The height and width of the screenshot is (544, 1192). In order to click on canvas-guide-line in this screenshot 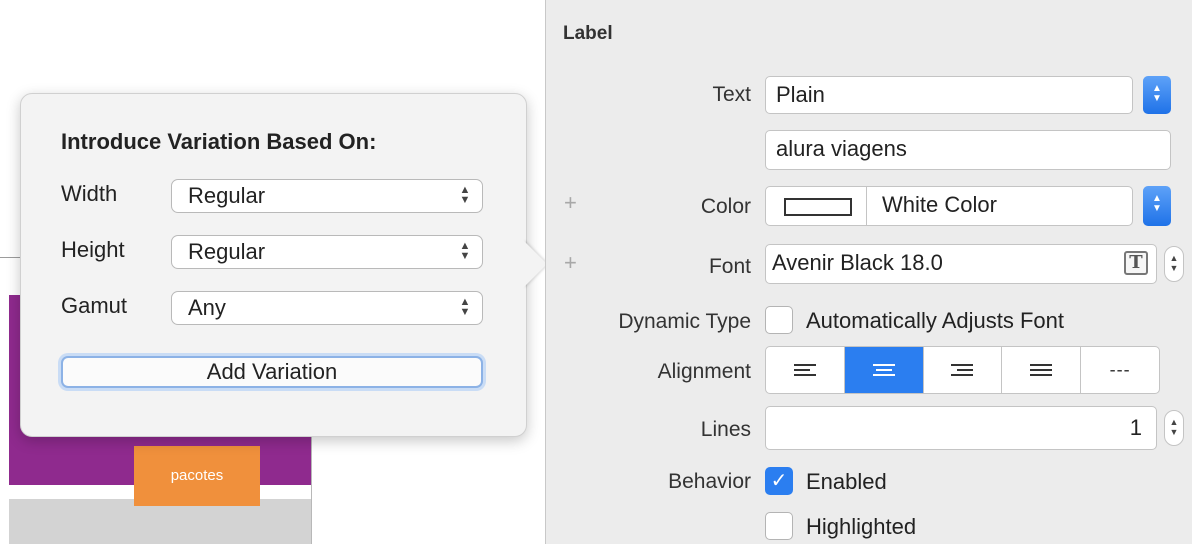, I will do `click(10, 257)`.